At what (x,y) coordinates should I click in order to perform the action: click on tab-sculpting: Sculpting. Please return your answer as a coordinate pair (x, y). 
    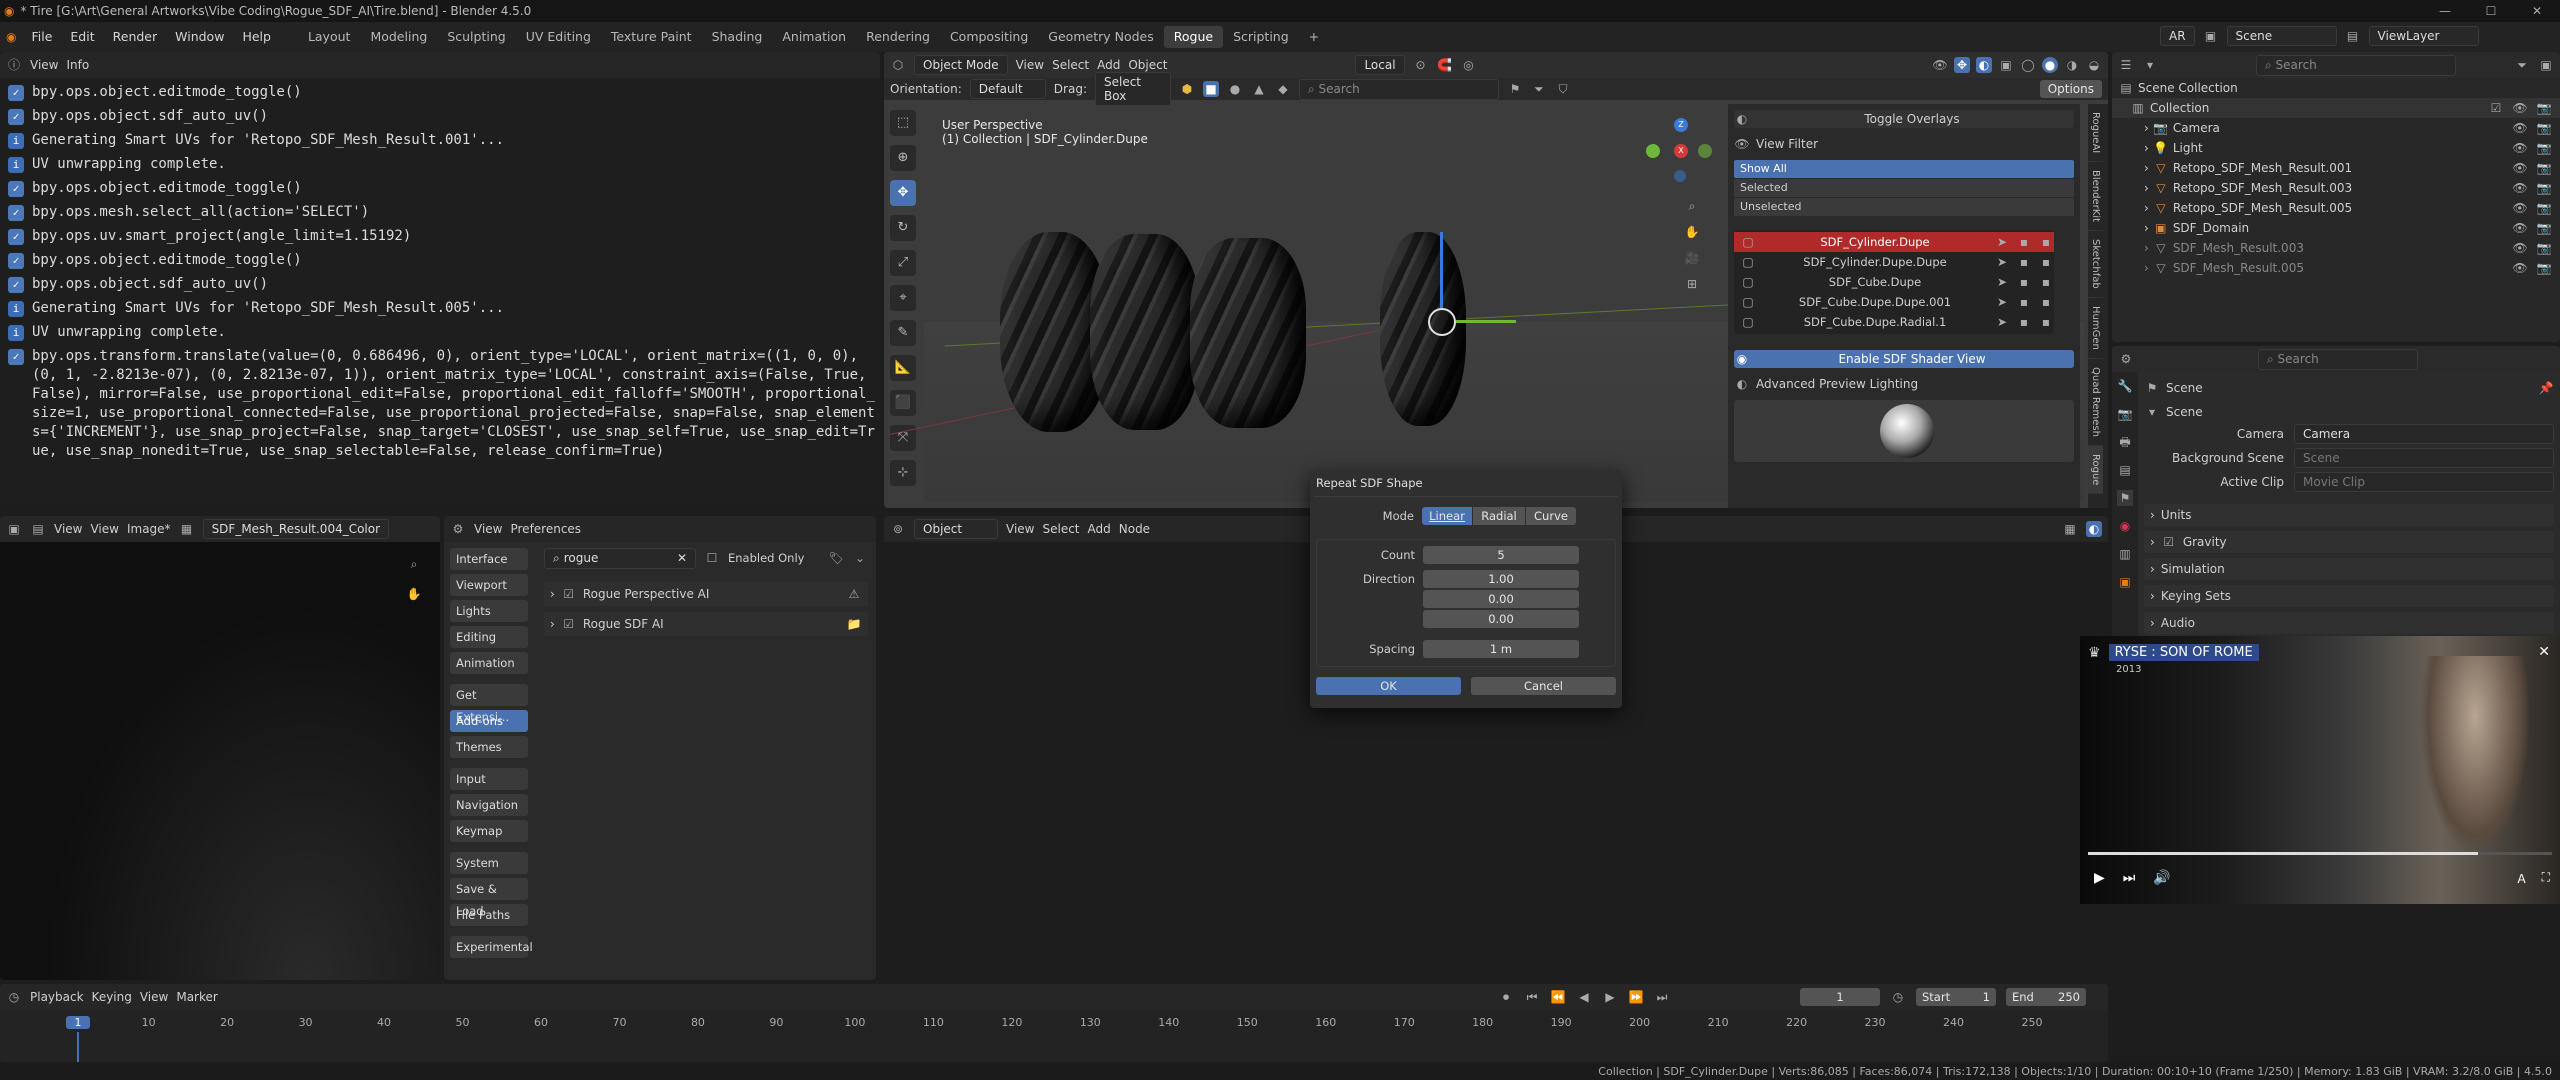
    Looking at the image, I should click on (476, 37).